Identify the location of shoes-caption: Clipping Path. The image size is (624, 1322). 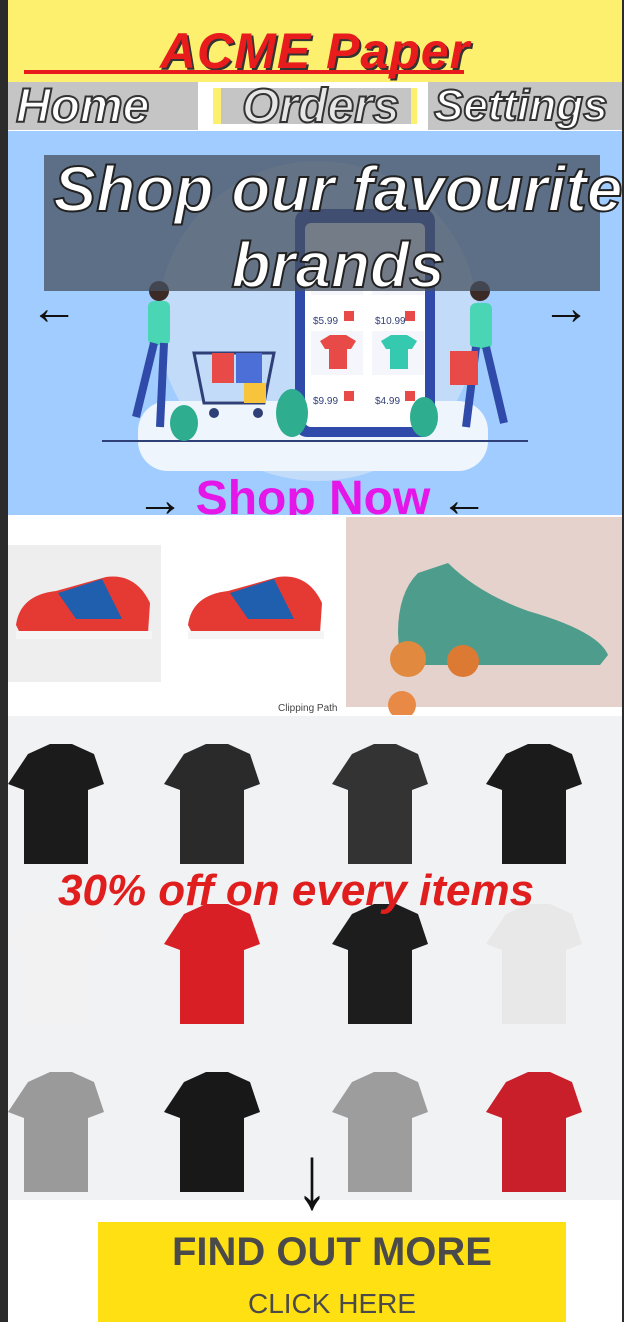
(308, 708).